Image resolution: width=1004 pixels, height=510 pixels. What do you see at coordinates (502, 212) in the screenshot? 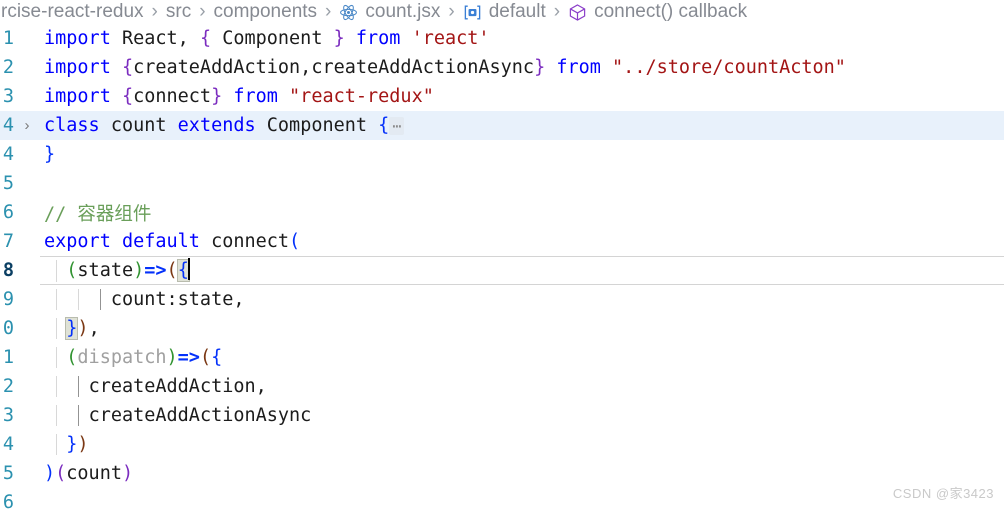
I see `code-line: 6 // 容器组件` at bounding box center [502, 212].